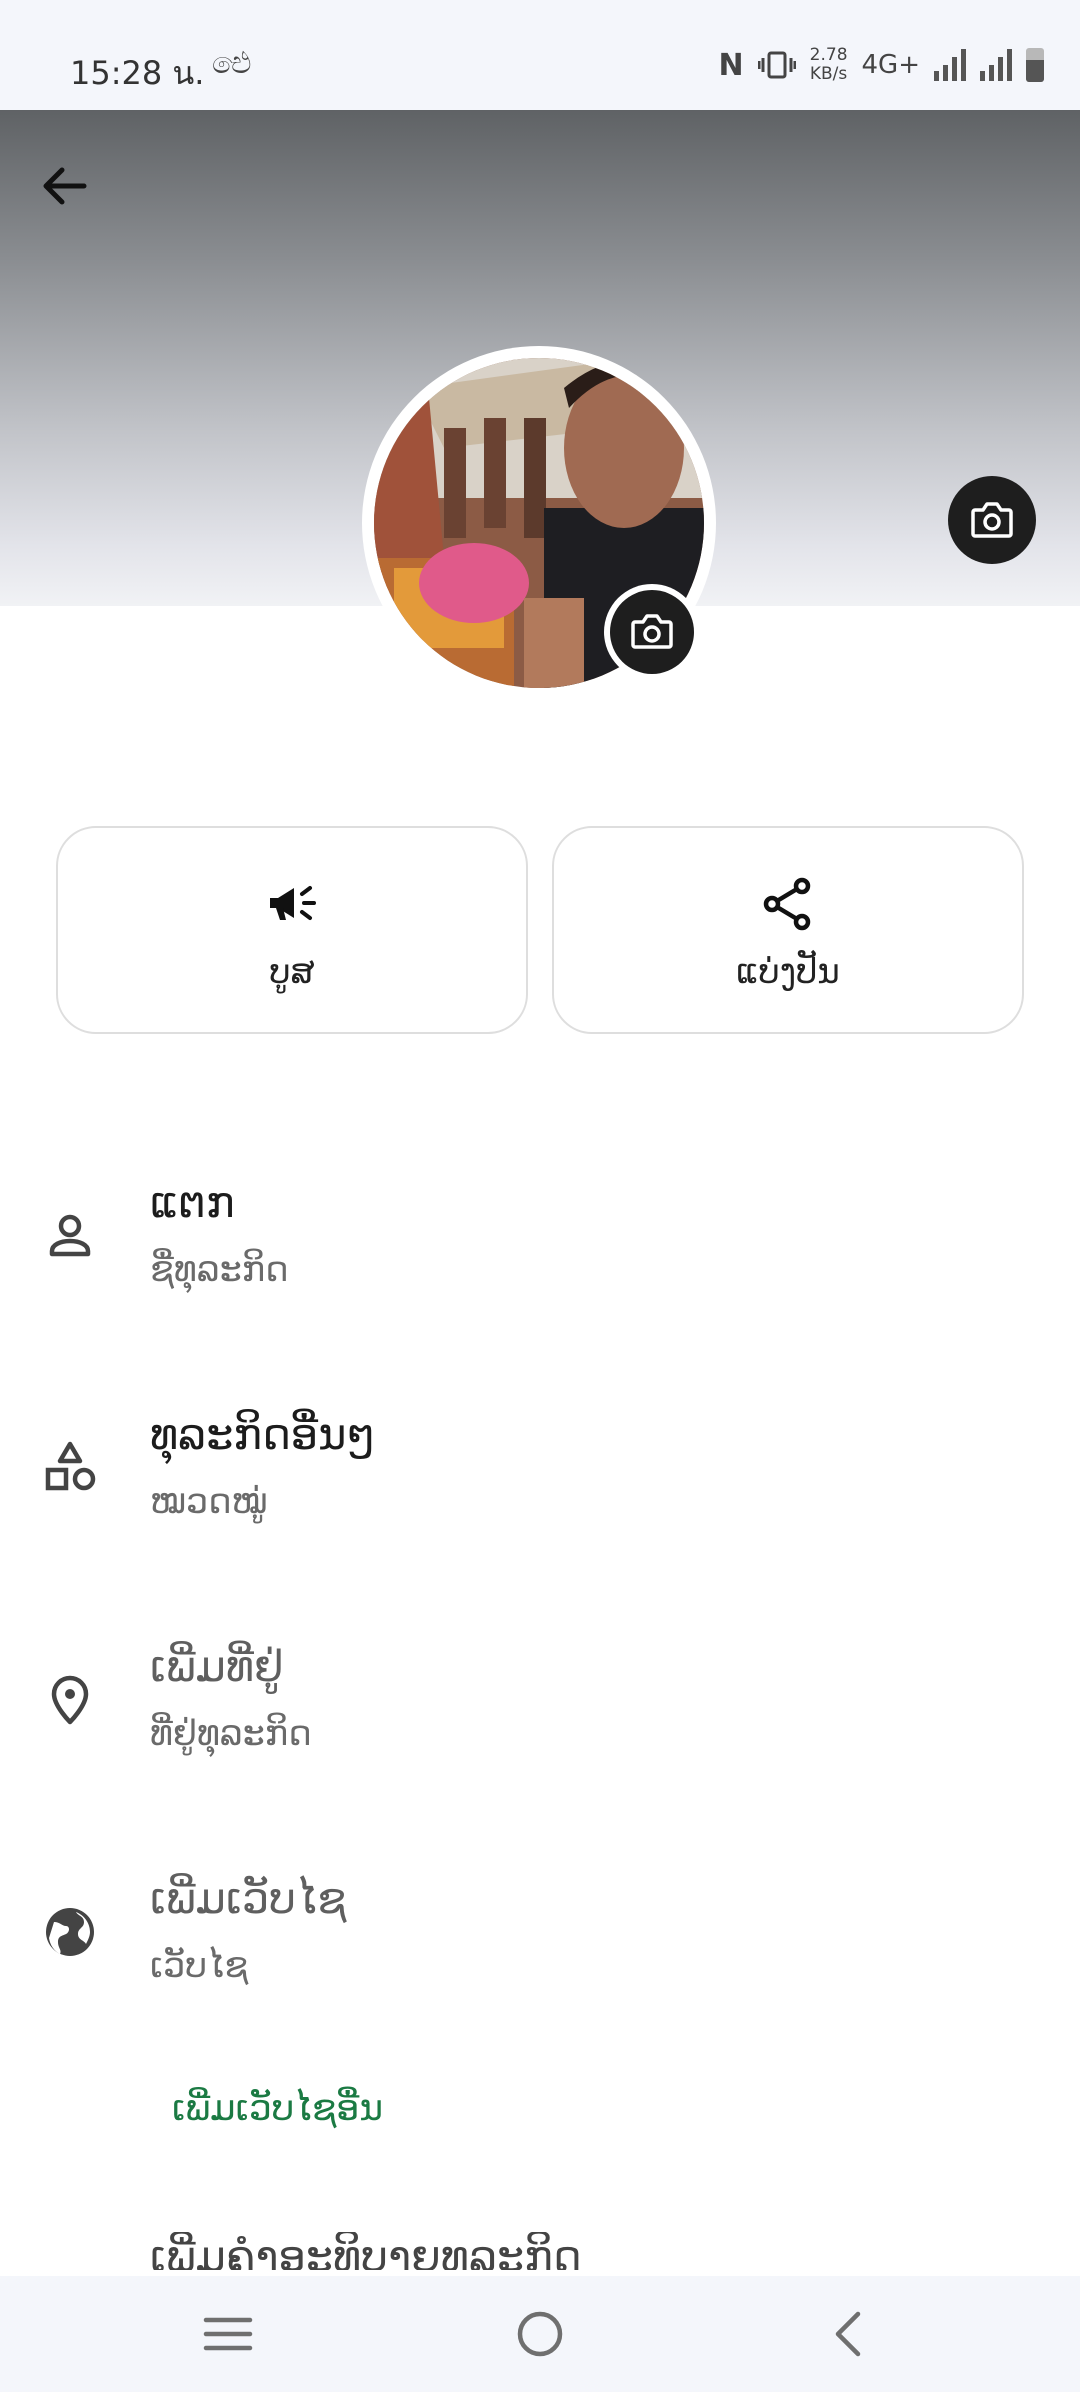  I want to click on share-icon, so click(787, 904).